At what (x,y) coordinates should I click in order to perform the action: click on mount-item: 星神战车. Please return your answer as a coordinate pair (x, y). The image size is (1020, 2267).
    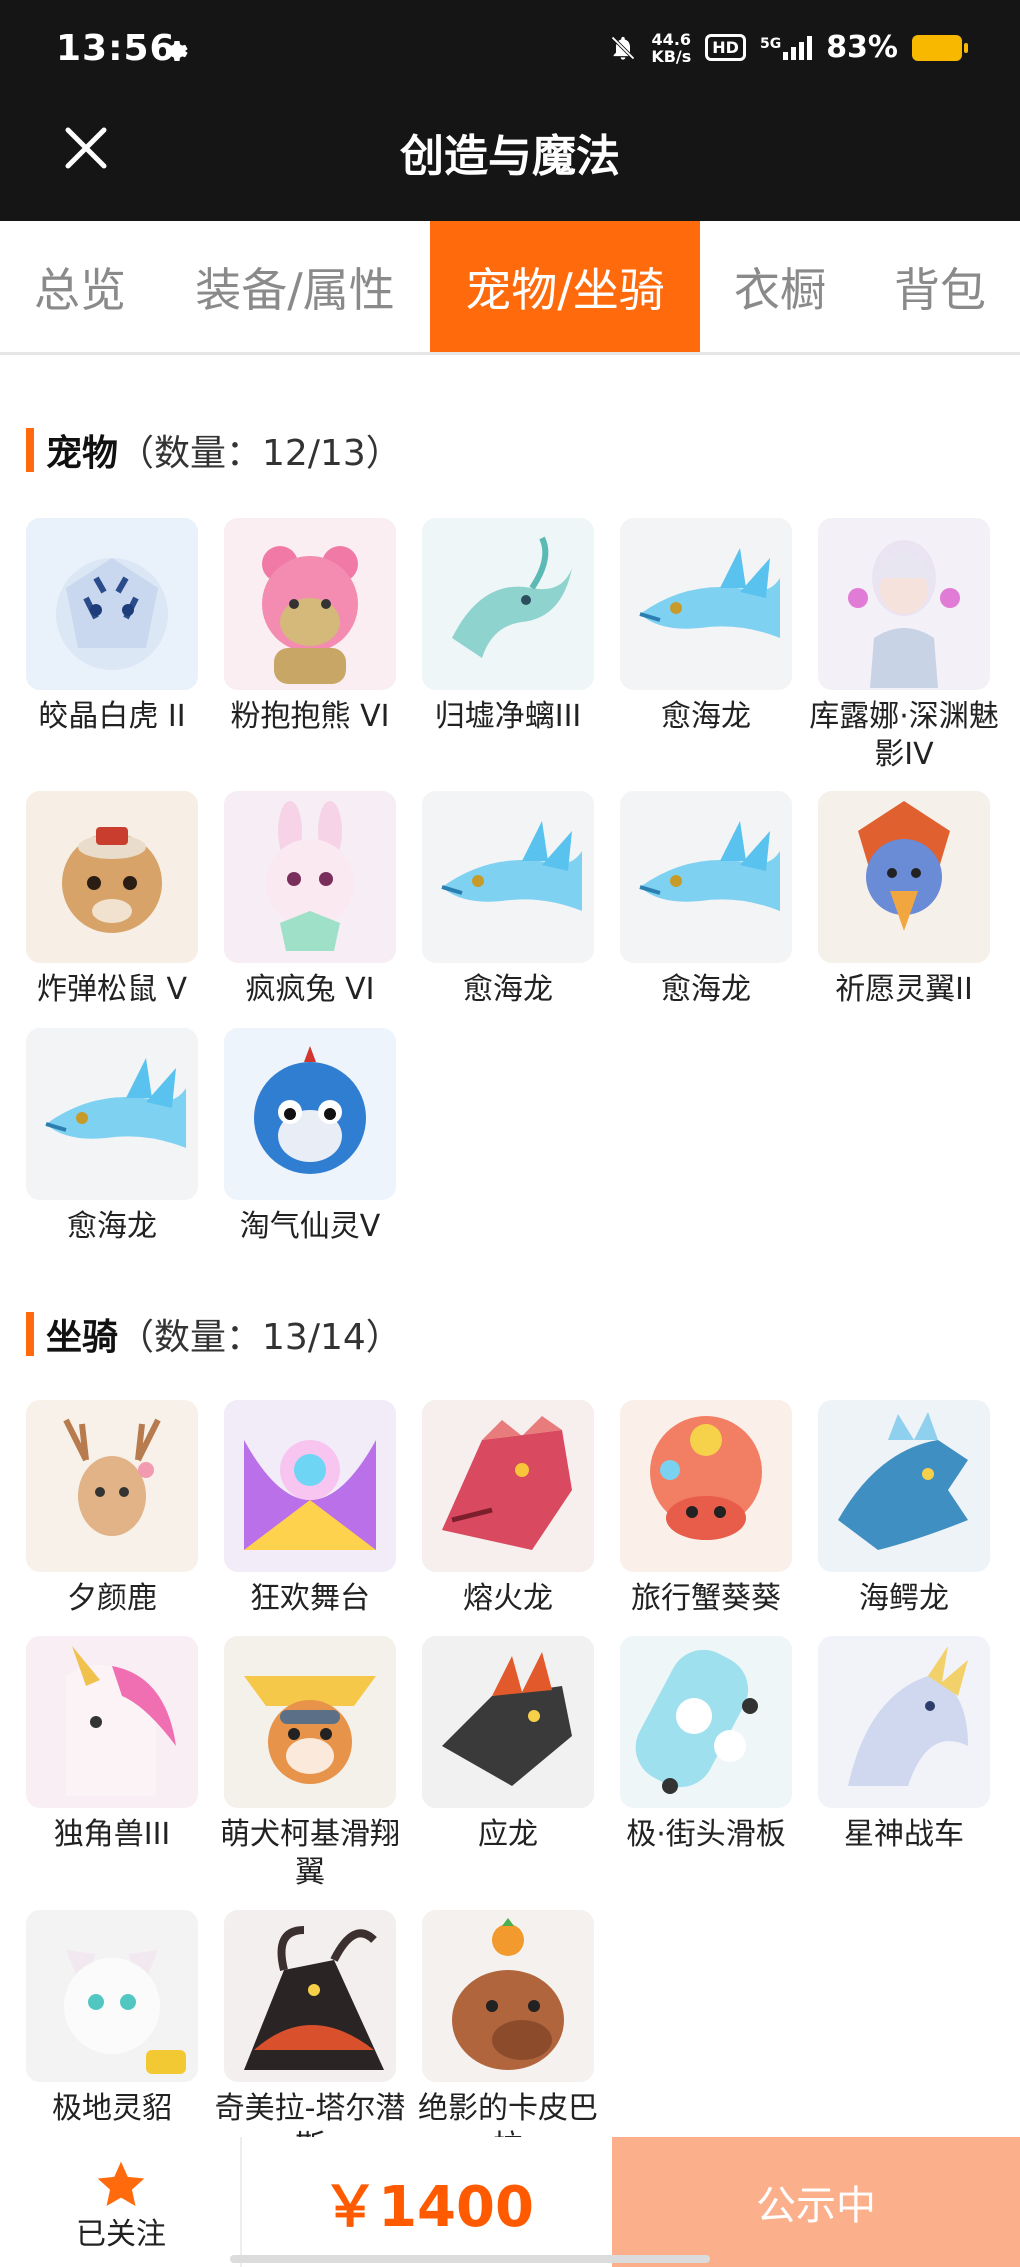
    Looking at the image, I should click on (904, 1745).